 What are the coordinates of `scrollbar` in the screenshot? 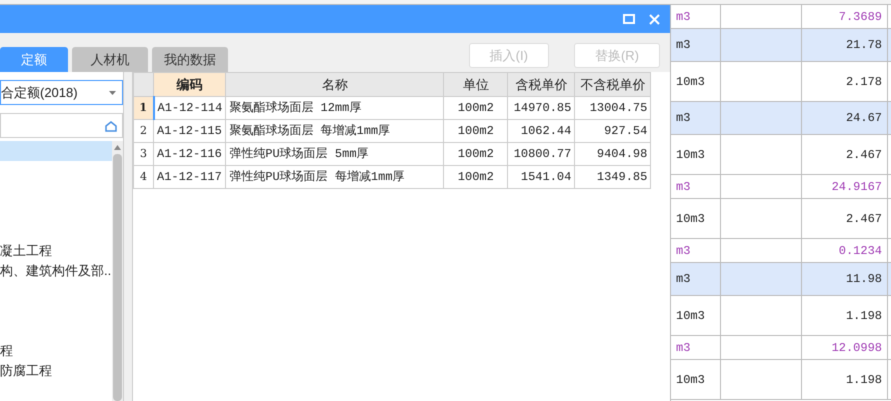 It's located at (117, 271).